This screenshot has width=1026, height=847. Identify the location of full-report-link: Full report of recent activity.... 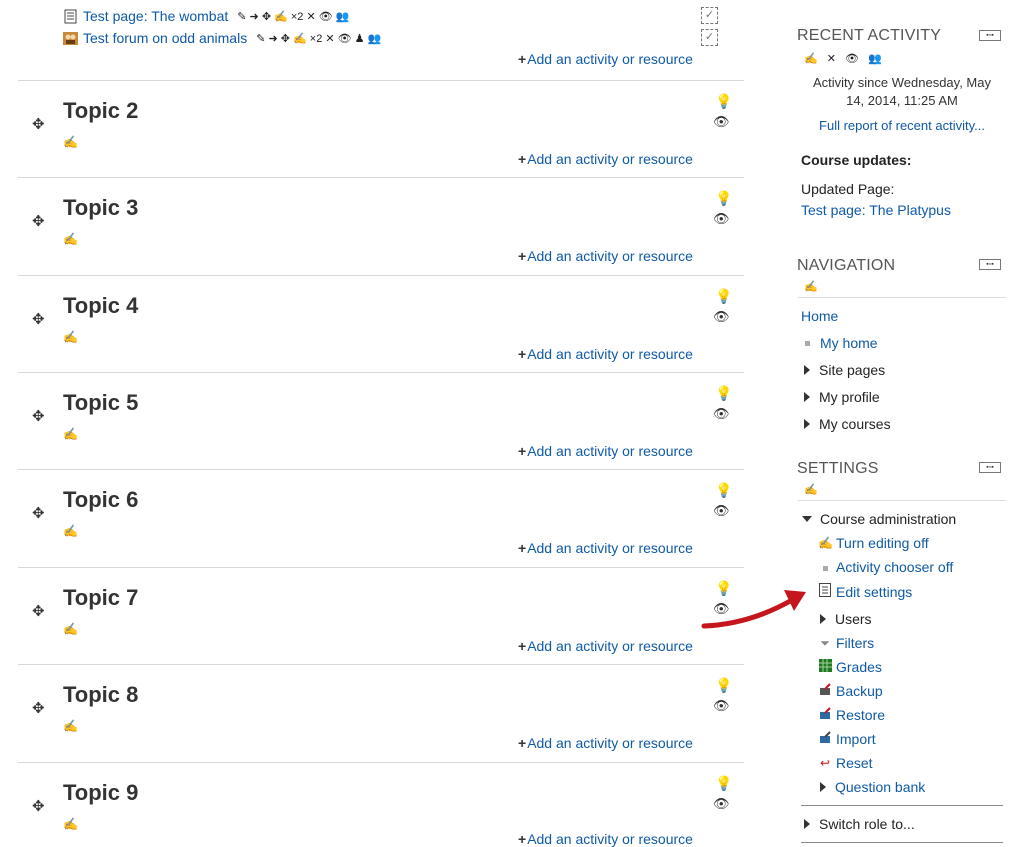
(902, 125).